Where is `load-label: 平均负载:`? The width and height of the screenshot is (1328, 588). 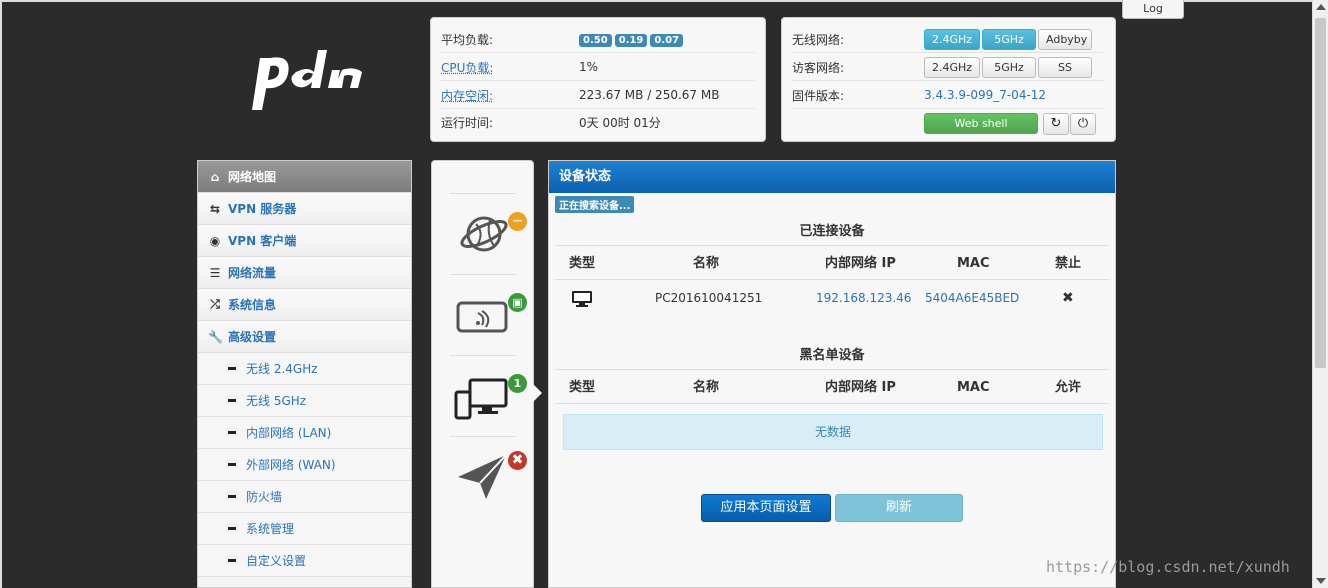 load-label: 平均负载: is located at coordinates (467, 39).